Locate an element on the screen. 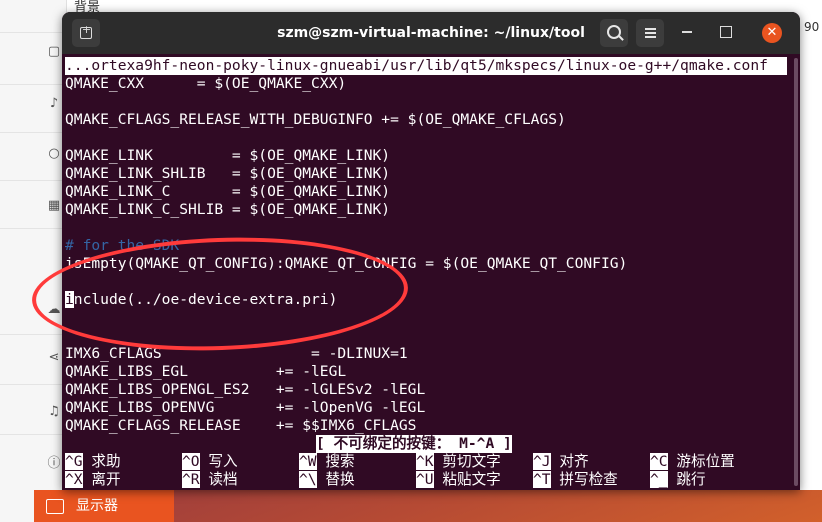 This screenshot has height=522, width=822. text-cursor: i is located at coordinates (69, 299).